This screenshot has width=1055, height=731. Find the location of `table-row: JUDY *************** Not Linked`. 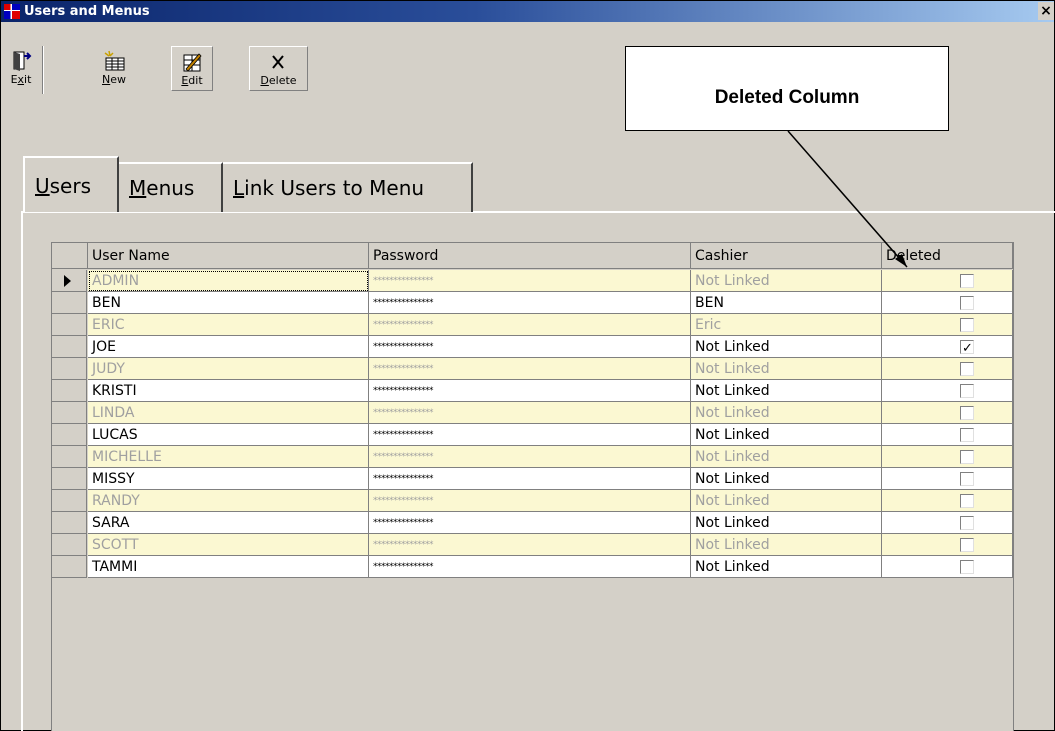

table-row: JUDY *************** Not Linked is located at coordinates (532, 369).